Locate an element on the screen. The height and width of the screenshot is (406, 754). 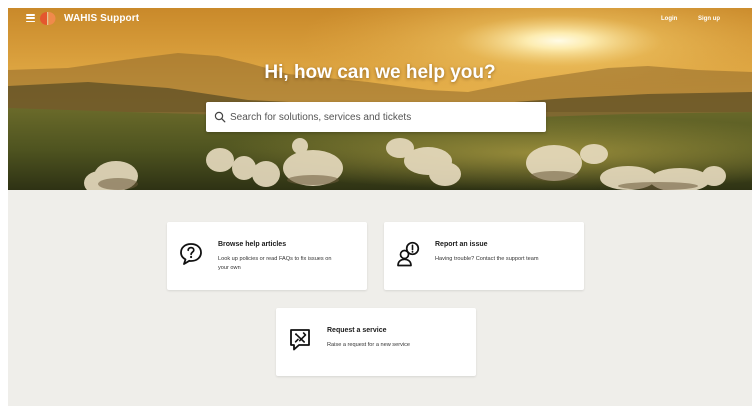
hamburger-menu-icon is located at coordinates (30, 18).